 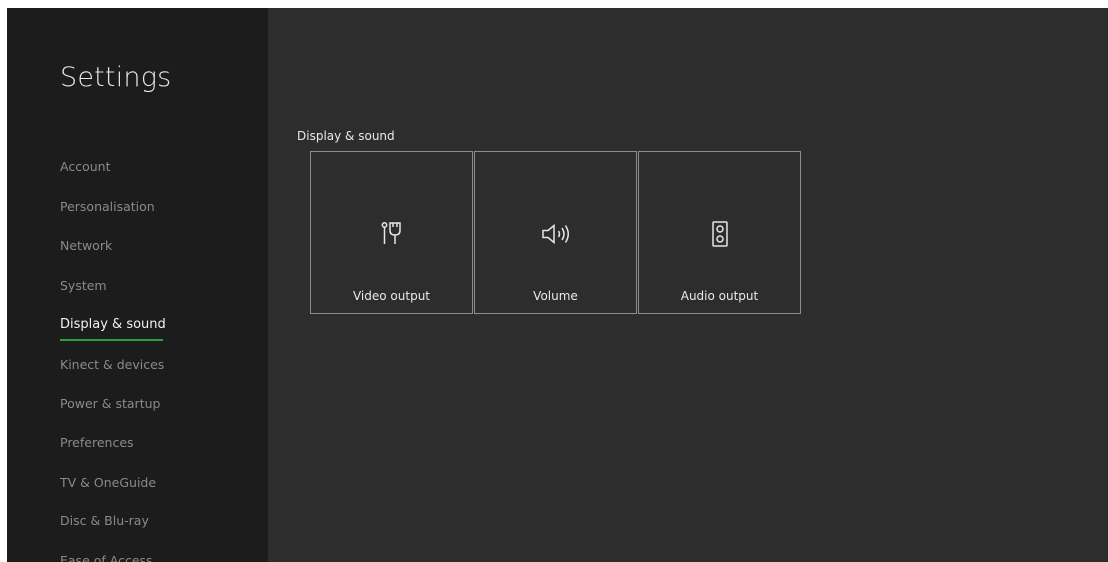 I want to click on sidebar-item-account: Account, so click(x=85, y=166).